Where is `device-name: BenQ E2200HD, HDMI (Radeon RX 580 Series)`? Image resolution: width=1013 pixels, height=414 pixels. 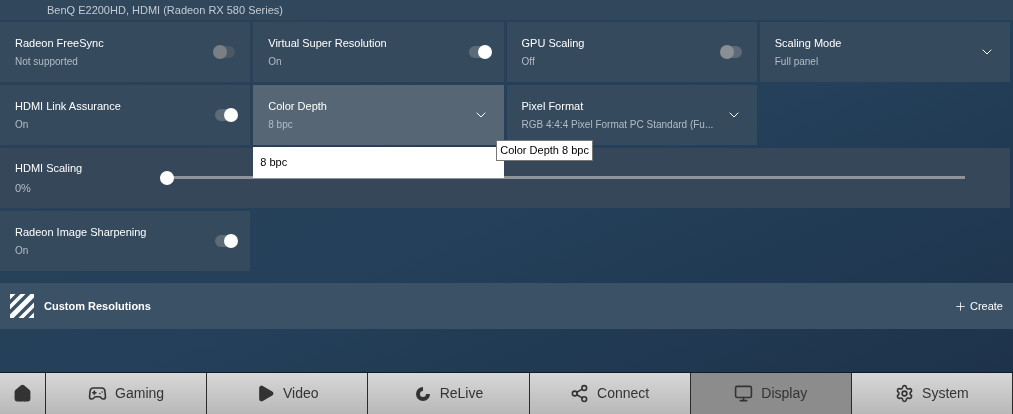
device-name: BenQ E2200HD, HDMI (Radeon RX 580 Series) is located at coordinates (165, 10).